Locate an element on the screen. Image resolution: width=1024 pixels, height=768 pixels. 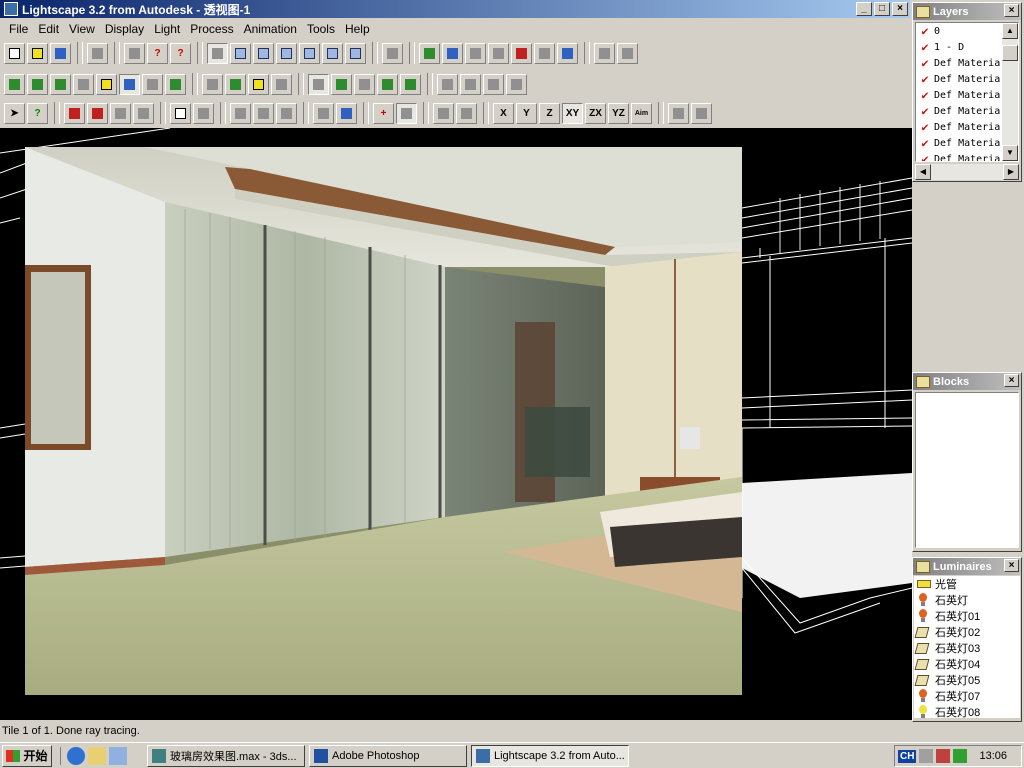
help-icon: ? is located at coordinates (157, 53).